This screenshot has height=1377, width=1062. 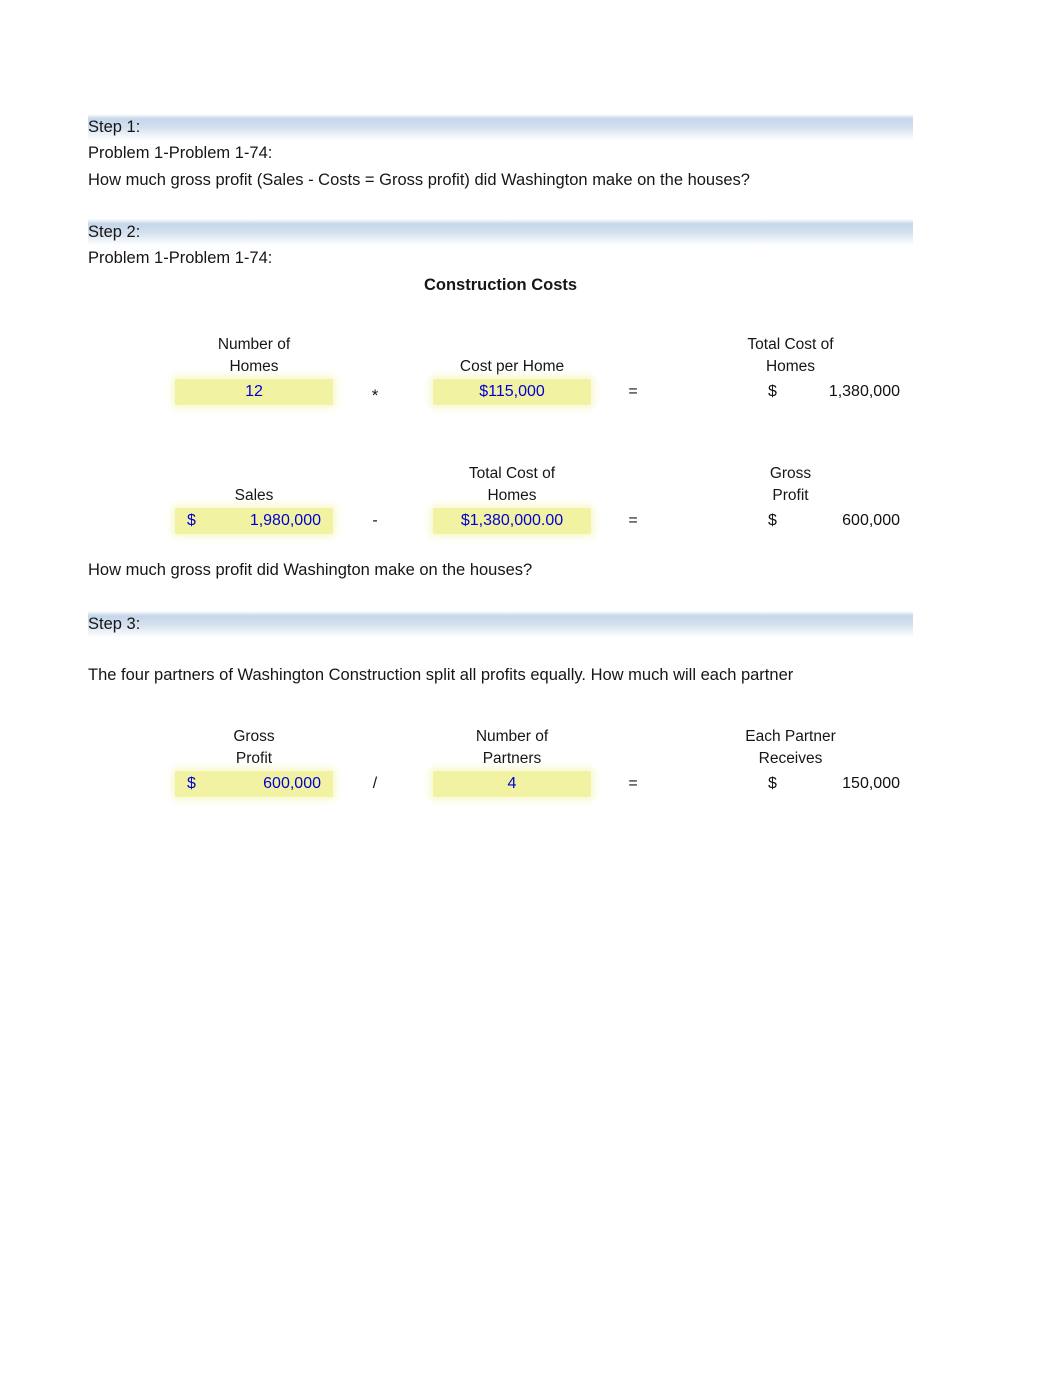 What do you see at coordinates (285, 520) in the screenshot?
I see `calc2-operand-a-value: 1,980,000` at bounding box center [285, 520].